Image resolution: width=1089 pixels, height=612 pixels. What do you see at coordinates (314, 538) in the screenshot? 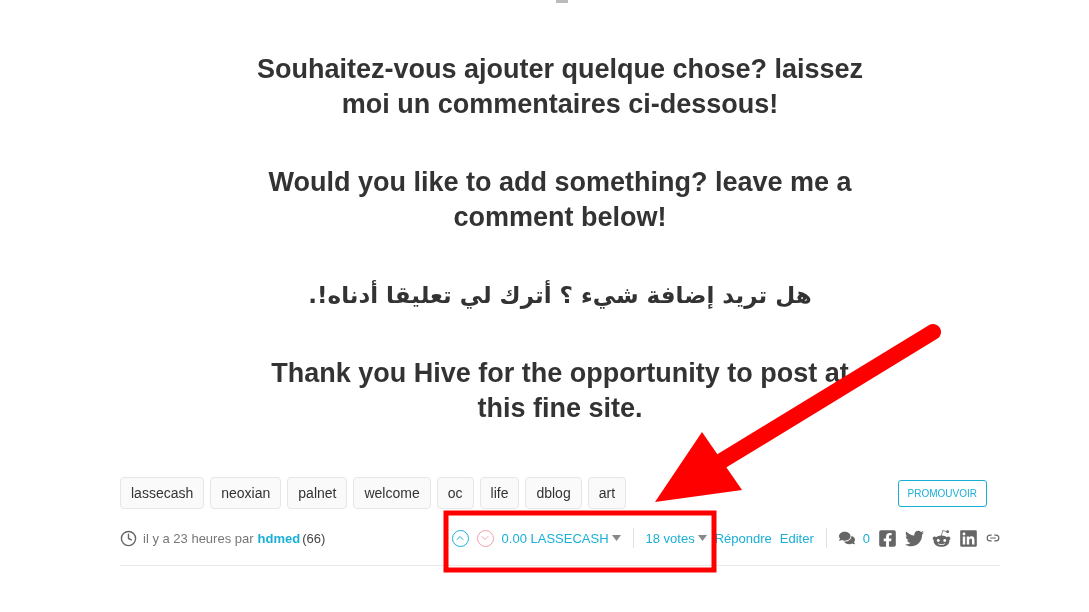
I see `author-reputation: (66)` at bounding box center [314, 538].